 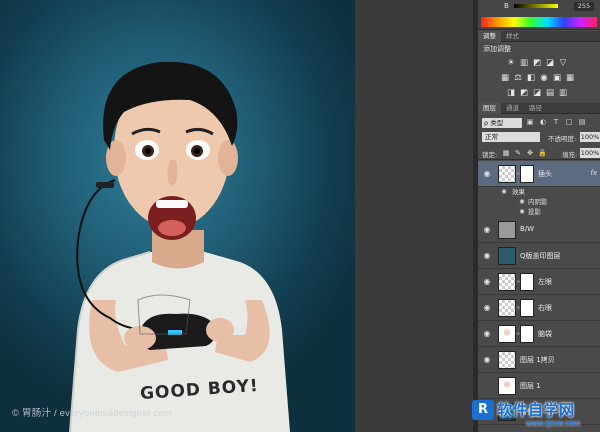 I want to click on site-logo-mark: R, so click(x=483, y=410).